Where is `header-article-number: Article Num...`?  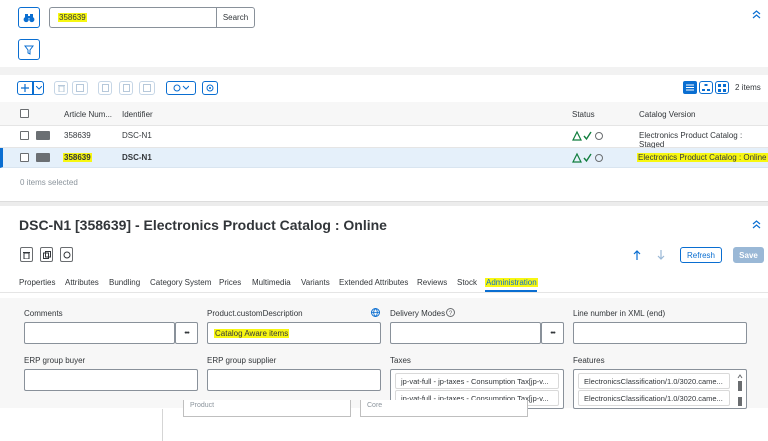
header-article-number: Article Num... is located at coordinates (88, 114).